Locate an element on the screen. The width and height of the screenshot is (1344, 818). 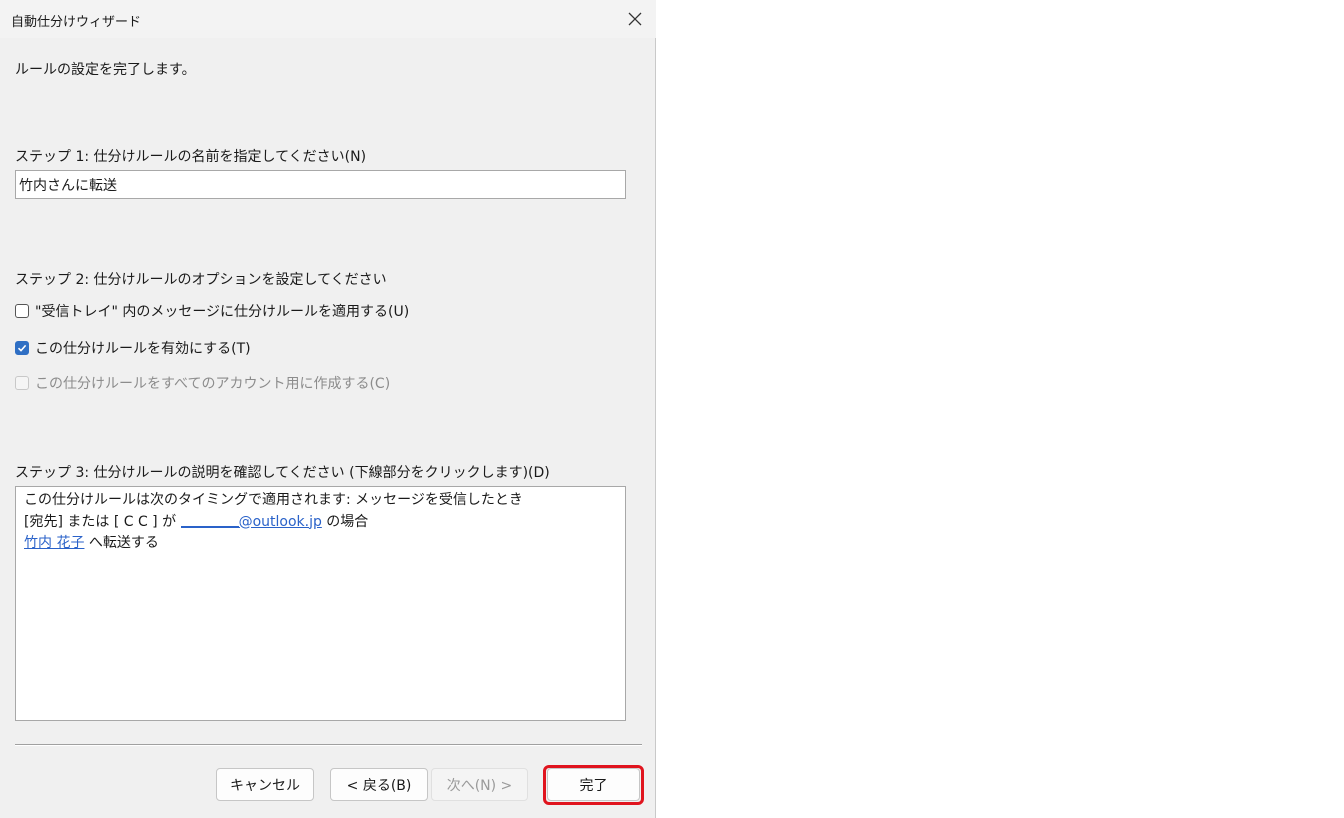
close-icon is located at coordinates (635, 19).